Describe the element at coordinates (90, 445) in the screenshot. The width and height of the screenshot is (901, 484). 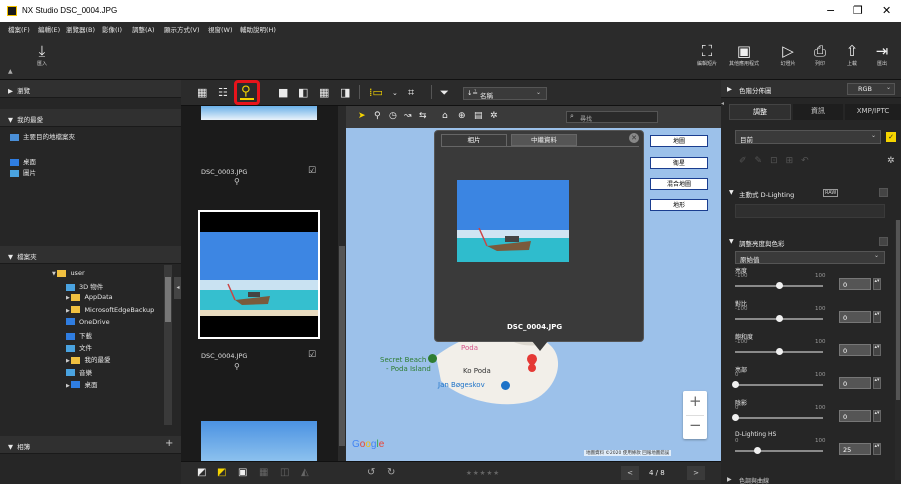
I see `albums-header: ▼ 相簿 +` at that location.